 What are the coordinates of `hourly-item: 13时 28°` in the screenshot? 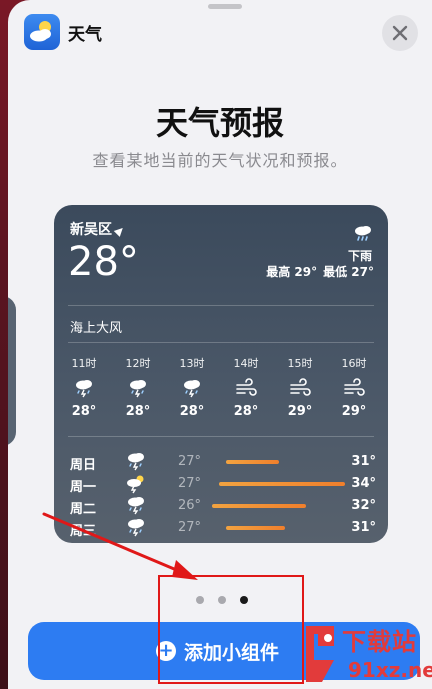 It's located at (192, 387).